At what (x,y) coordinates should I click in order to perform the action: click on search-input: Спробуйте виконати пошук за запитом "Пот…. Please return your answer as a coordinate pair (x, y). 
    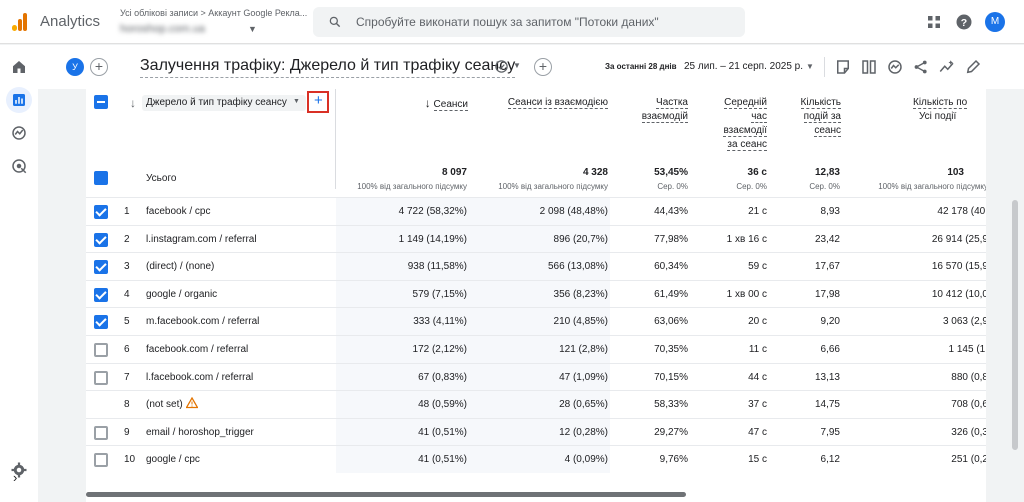
    Looking at the image, I should click on (529, 22).